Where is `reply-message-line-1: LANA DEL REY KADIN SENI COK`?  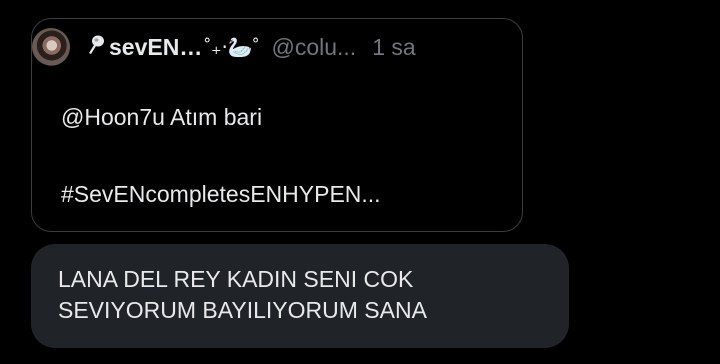 reply-message-line-1: LANA DEL REY KADIN SENI COK is located at coordinates (236, 279).